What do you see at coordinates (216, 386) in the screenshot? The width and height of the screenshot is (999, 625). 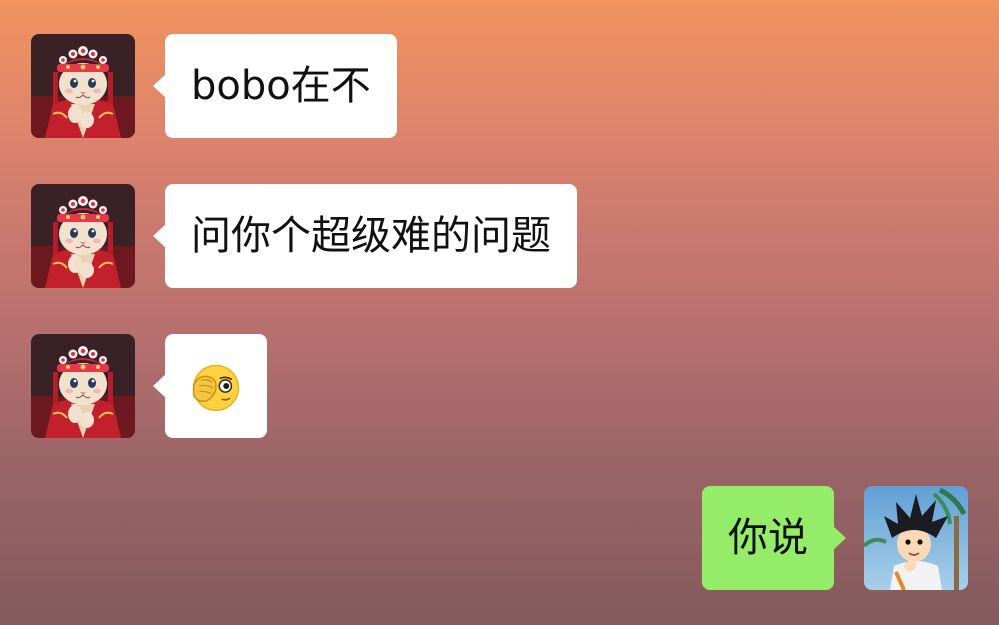 I see `facepalm-peek-emoji-icon` at bounding box center [216, 386].